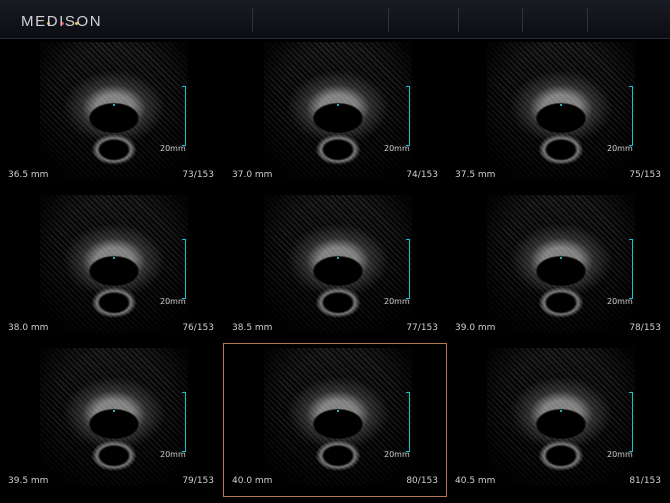 This screenshot has height=503, width=670. I want to click on top-bar: MEDISON, so click(335, 19).